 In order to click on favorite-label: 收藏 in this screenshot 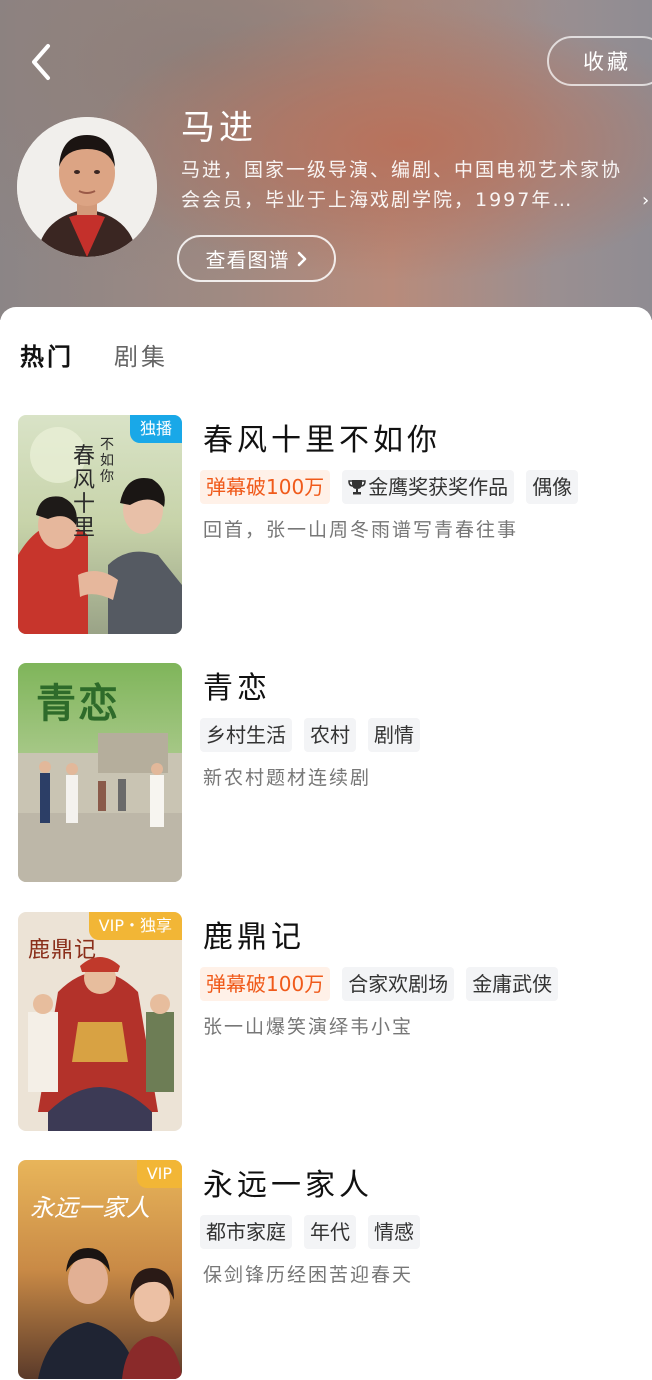, I will do `click(607, 62)`.